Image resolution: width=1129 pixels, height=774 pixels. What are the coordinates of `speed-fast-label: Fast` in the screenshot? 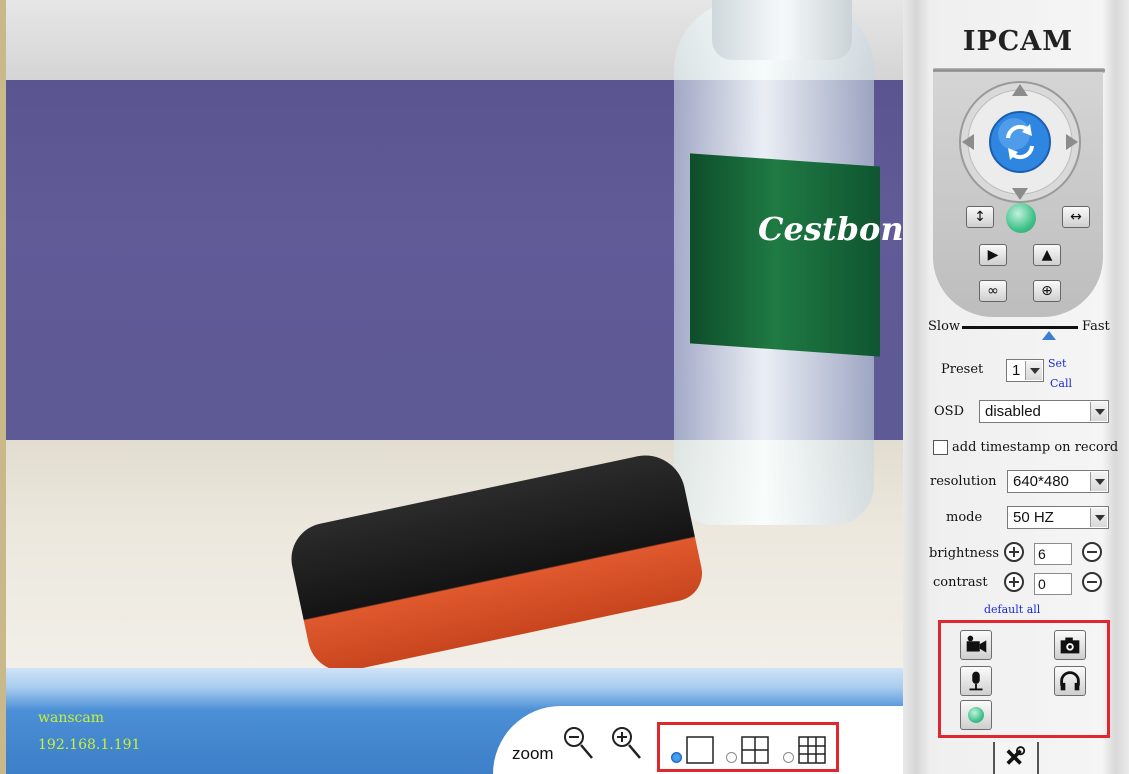 It's located at (1096, 326).